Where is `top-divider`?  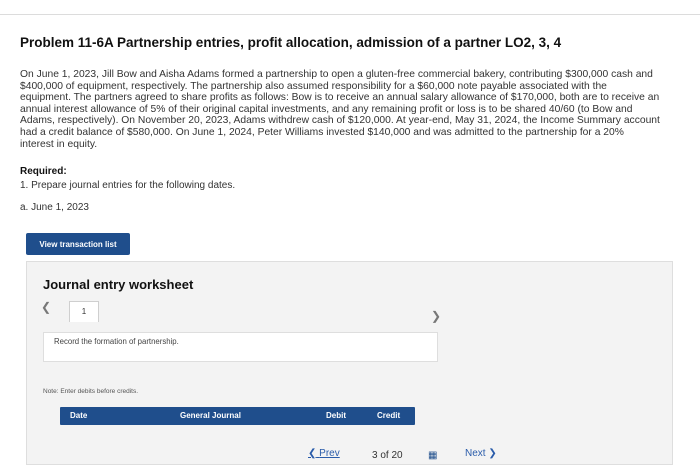
top-divider is located at coordinates (350, 14).